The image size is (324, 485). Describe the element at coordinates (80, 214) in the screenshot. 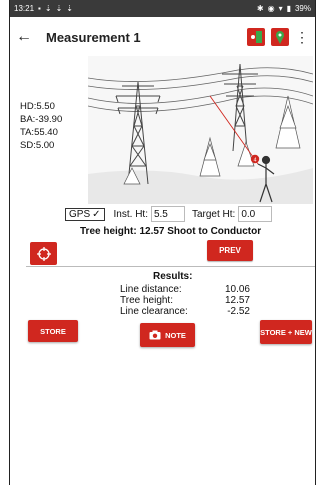

I see `gps-label: GPS` at that location.